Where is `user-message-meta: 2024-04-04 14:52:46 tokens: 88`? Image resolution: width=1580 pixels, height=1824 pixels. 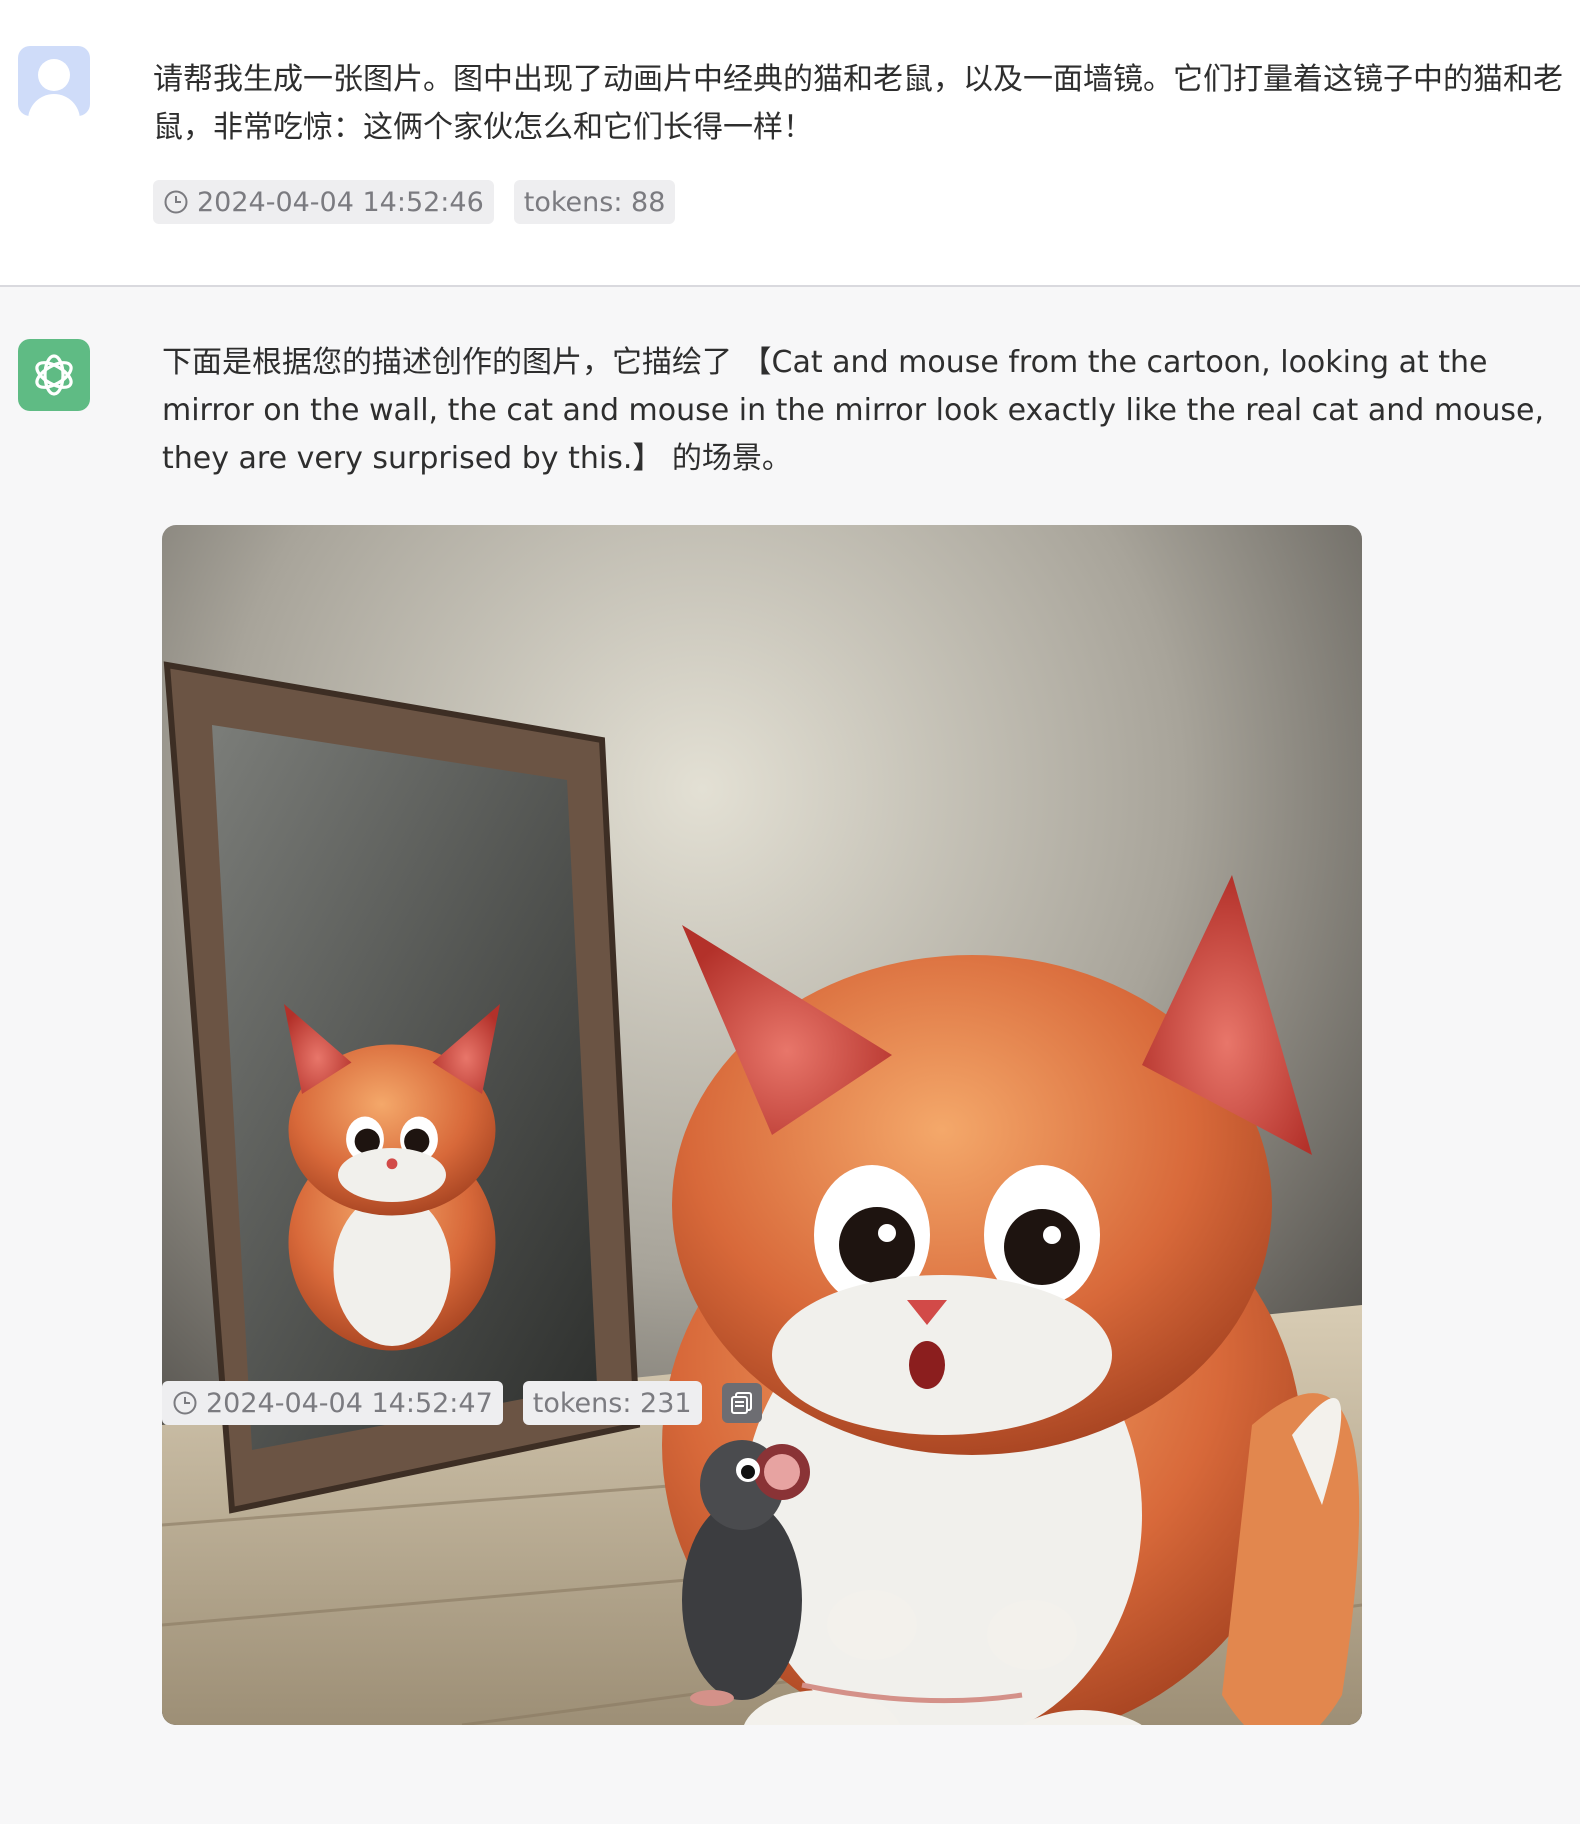 user-message-meta: 2024-04-04 14:52:46 tokens: 88 is located at coordinates (414, 202).